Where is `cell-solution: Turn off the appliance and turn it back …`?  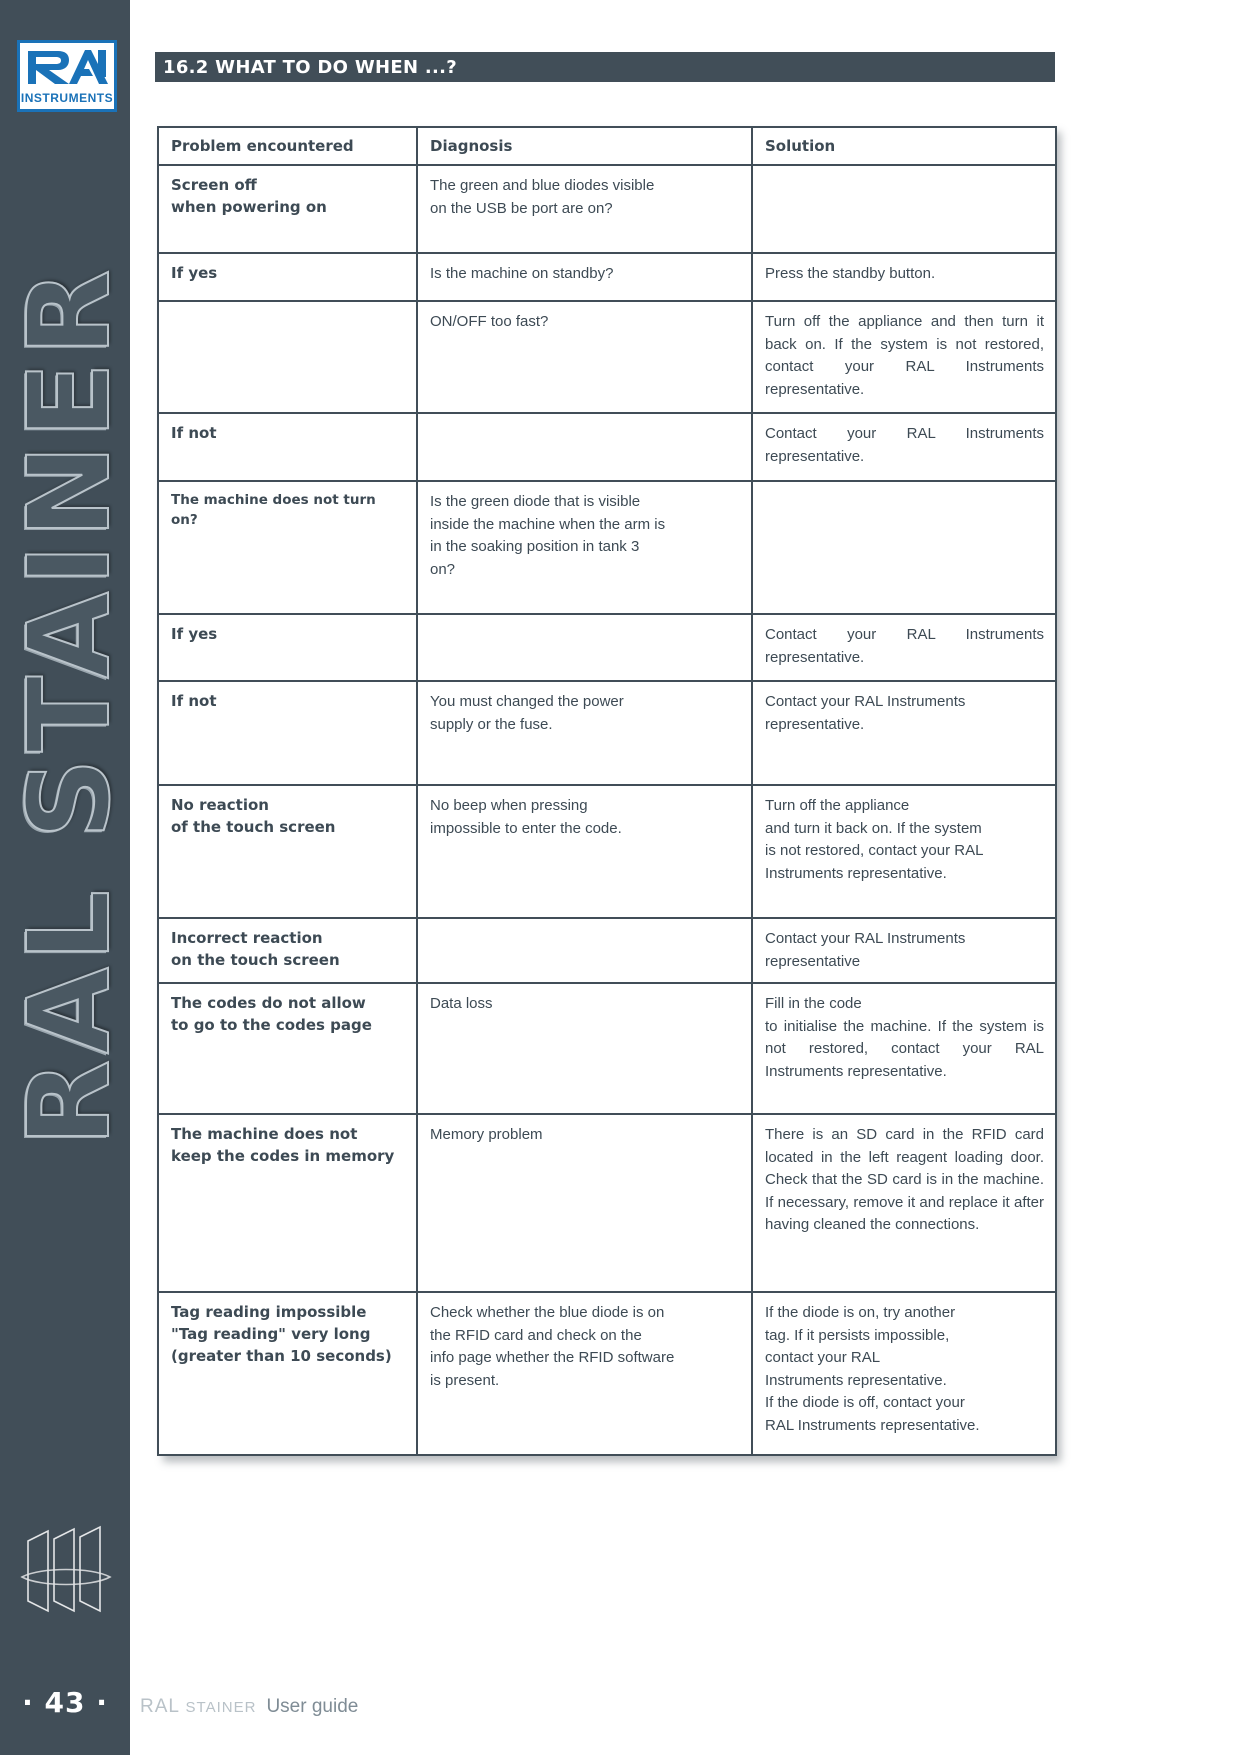 cell-solution: Turn off the appliance and turn it back … is located at coordinates (904, 851).